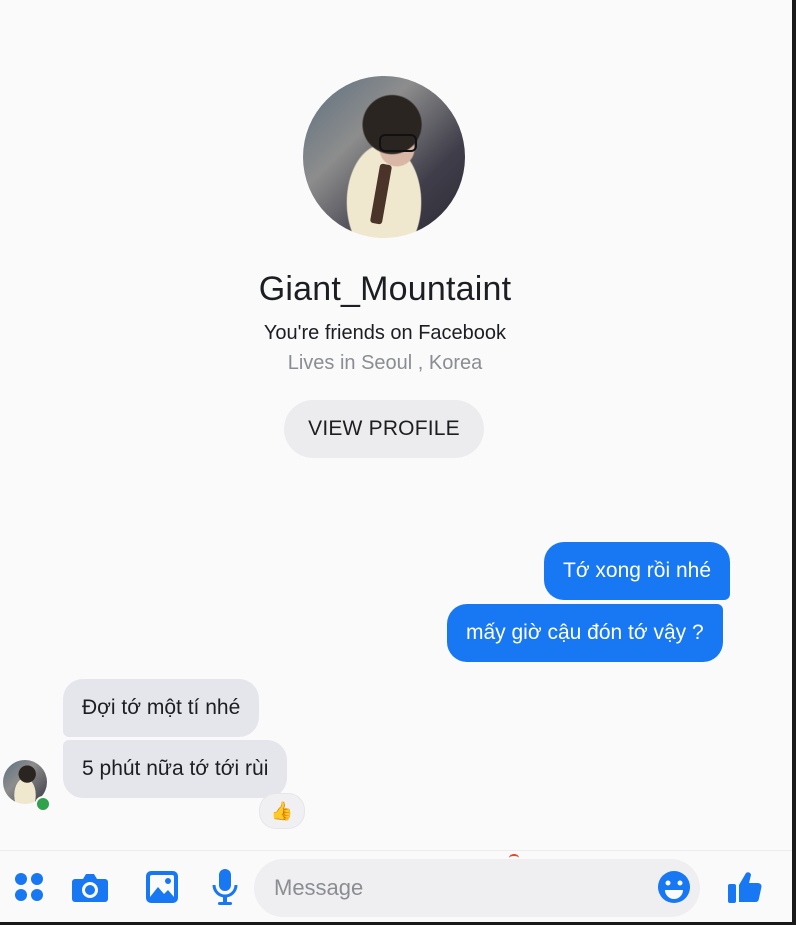  What do you see at coordinates (385, 363) in the screenshot?
I see `profile-location: Lives in Seoul , Korea` at bounding box center [385, 363].